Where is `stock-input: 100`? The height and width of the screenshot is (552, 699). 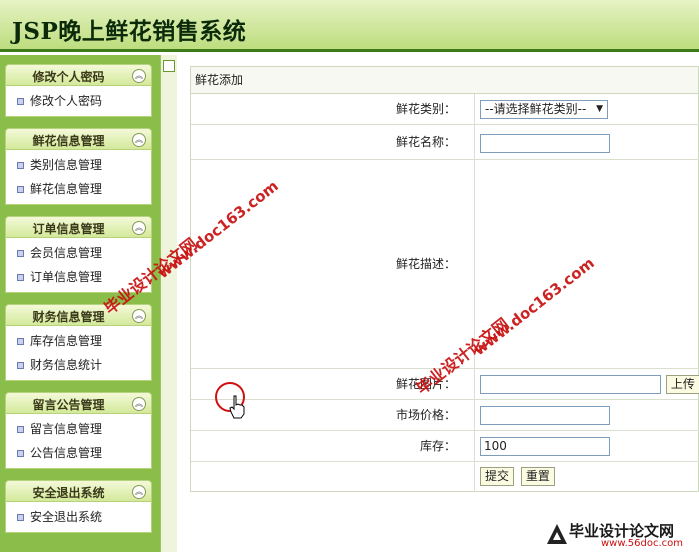 stock-input: 100 is located at coordinates (545, 446).